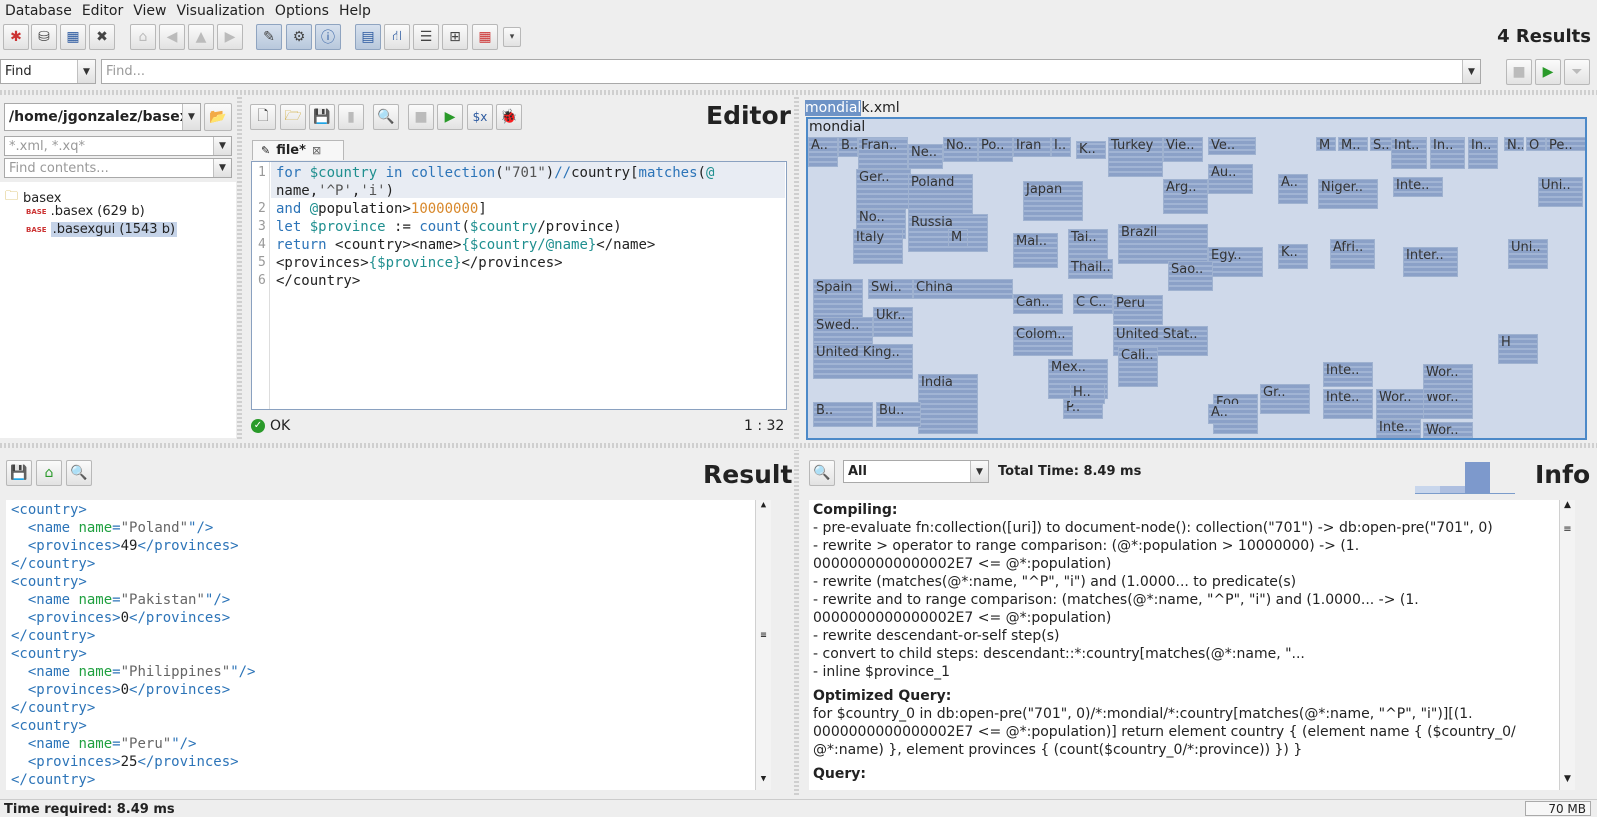 This screenshot has height=817, width=1597. Describe the element at coordinates (1090, 269) in the screenshot. I see `treemap-cell: Thail..` at that location.